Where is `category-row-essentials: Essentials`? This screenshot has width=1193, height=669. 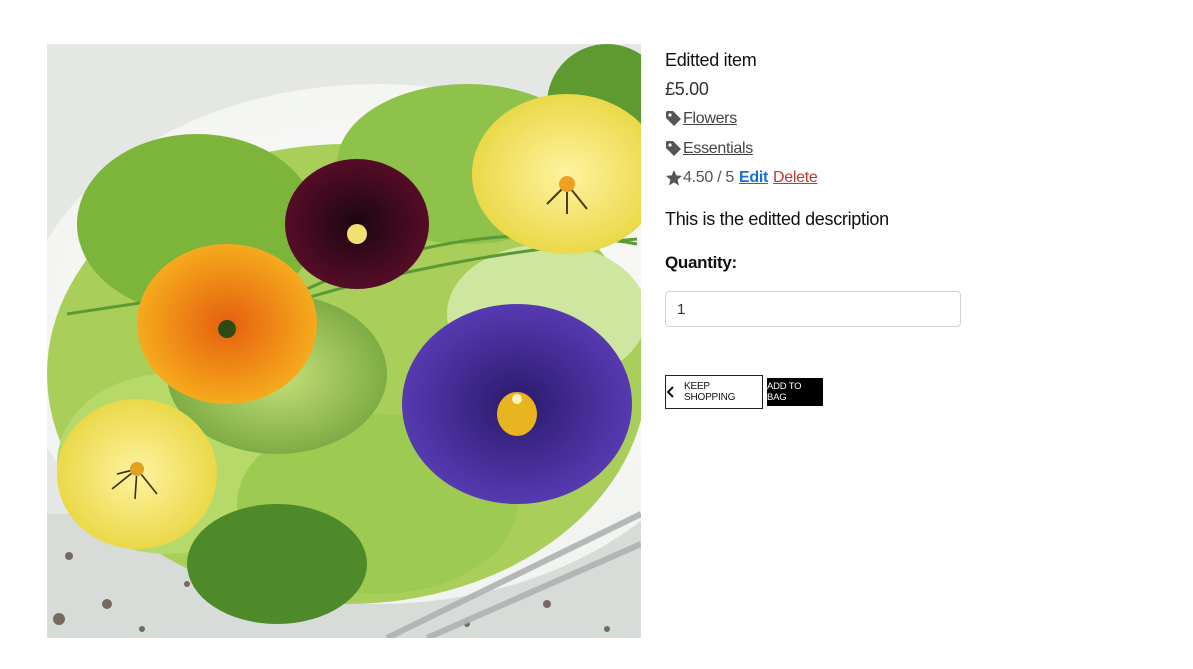
category-row-essentials: Essentials is located at coordinates (905, 149).